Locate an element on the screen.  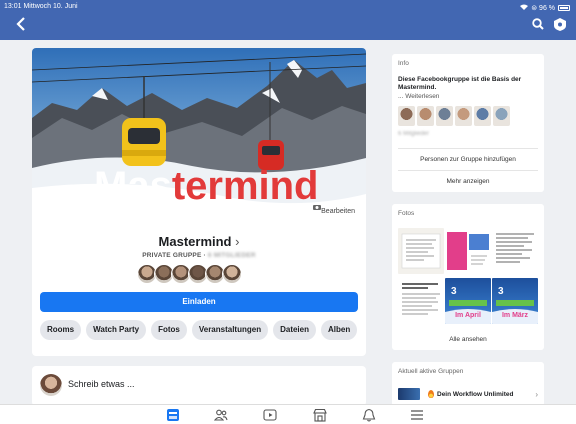
photo-caption: Im März is located at coordinates (515, 315).